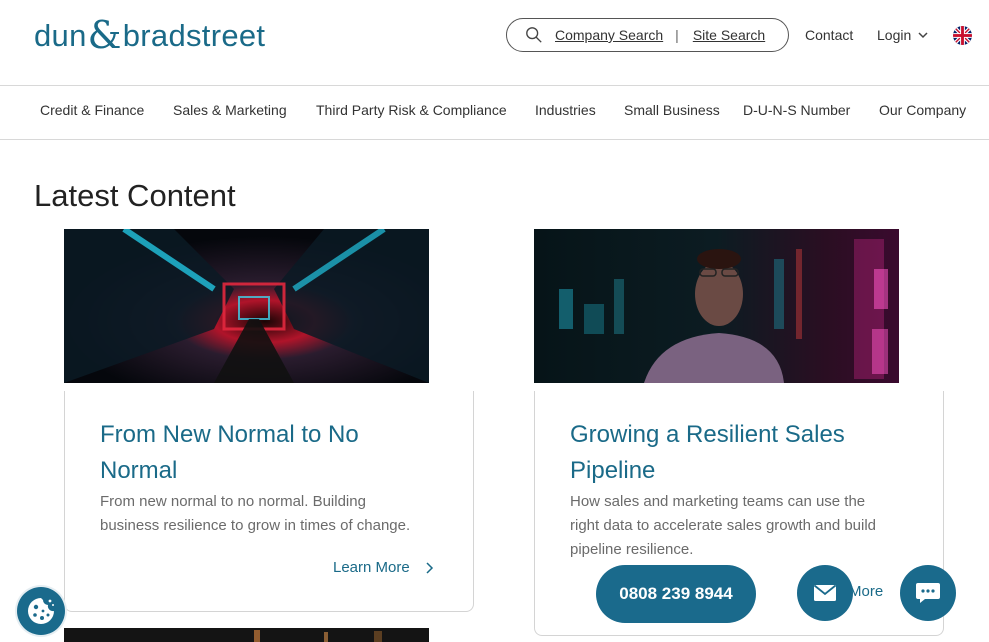 This screenshot has height=642, width=989. I want to click on card-image-man-neon, so click(716, 306).